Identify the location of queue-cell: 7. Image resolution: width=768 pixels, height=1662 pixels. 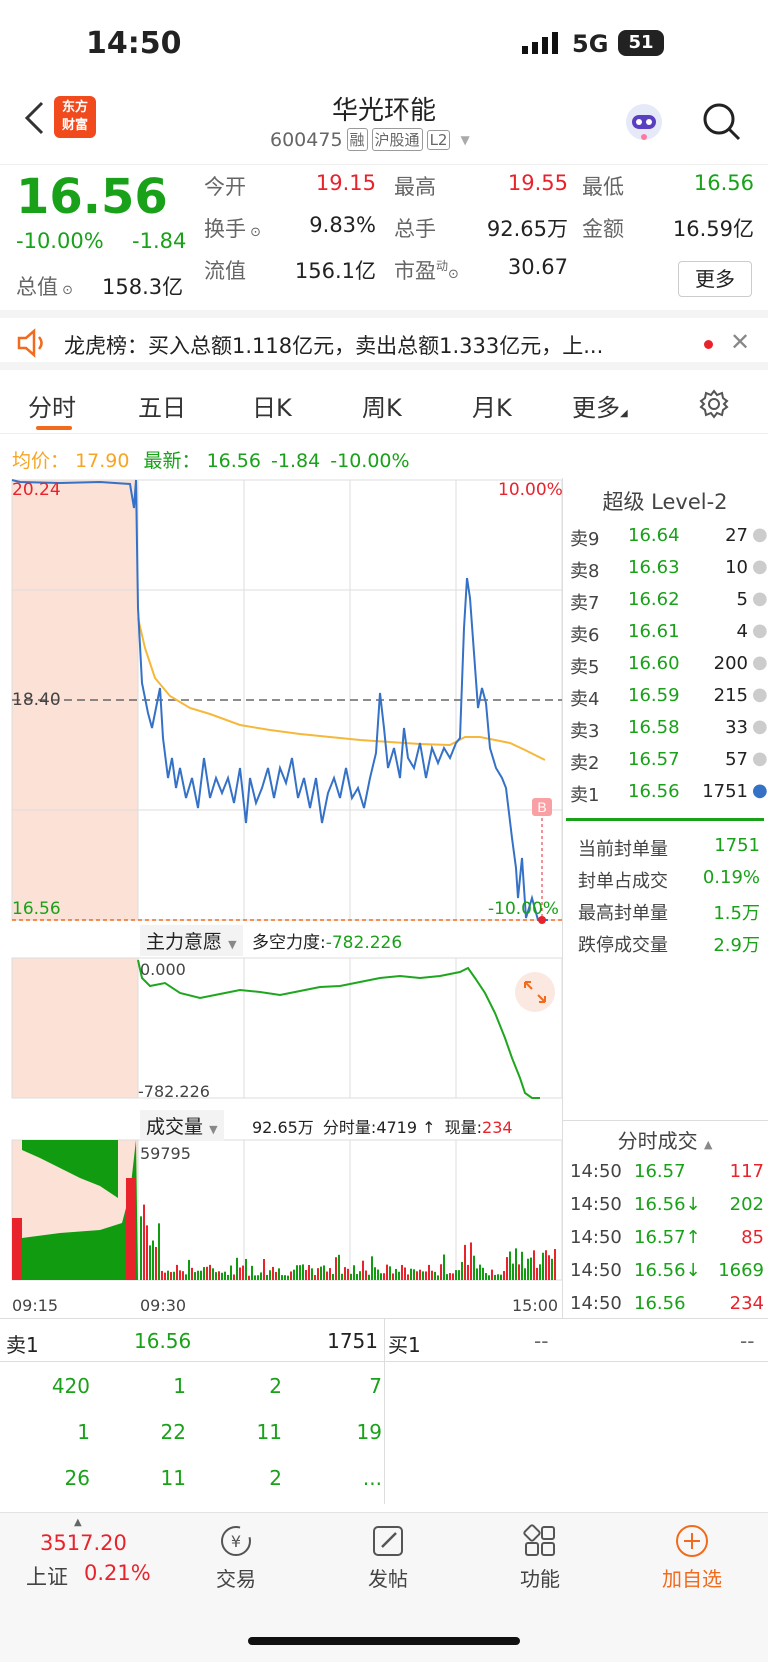
(375, 1386).